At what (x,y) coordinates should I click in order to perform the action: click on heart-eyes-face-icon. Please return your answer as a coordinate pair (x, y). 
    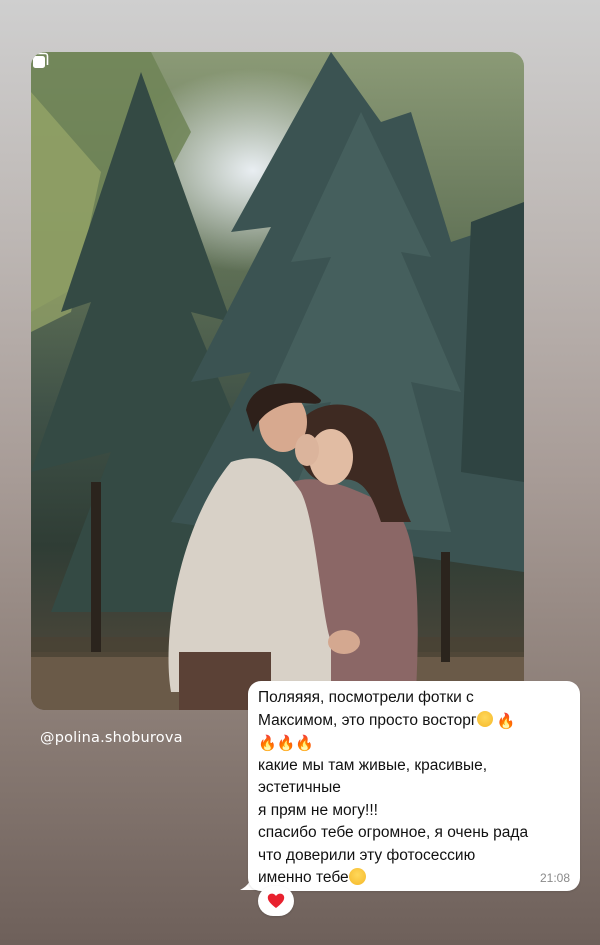
    Looking at the image, I should click on (357, 876).